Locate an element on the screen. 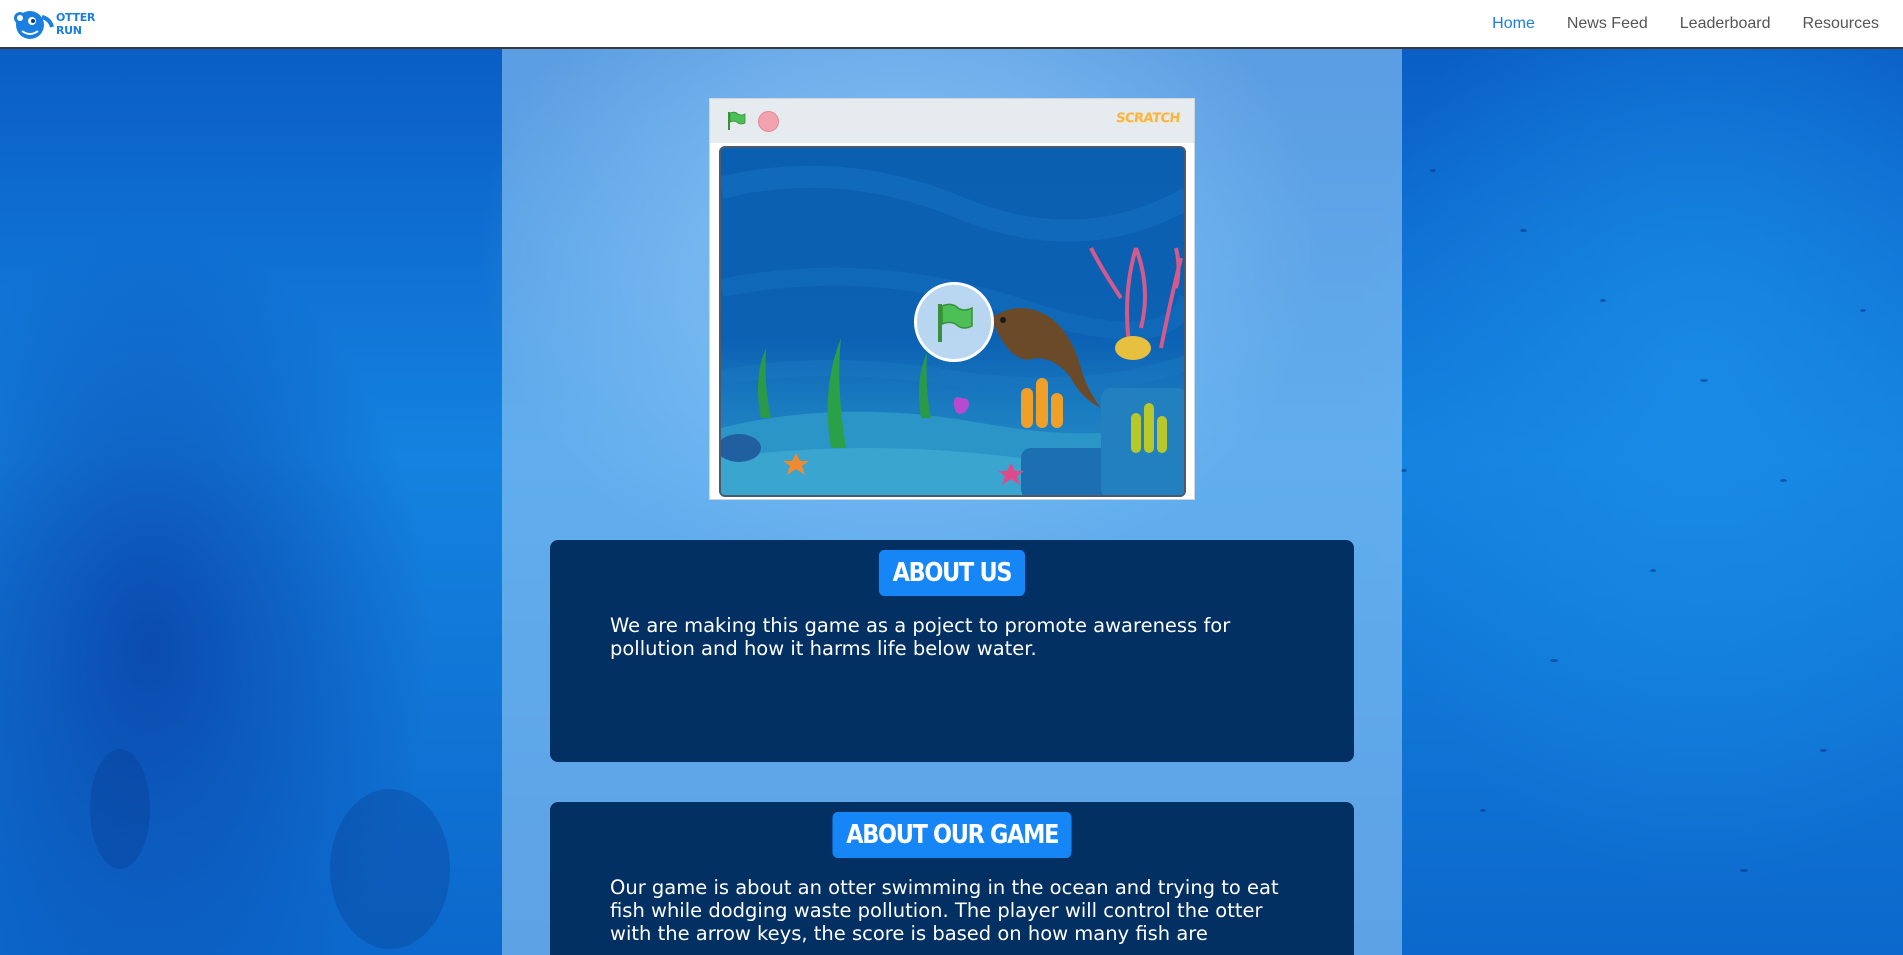 The height and width of the screenshot is (955, 1903). scratch-game-player: SCRATCH is located at coordinates (952, 299).